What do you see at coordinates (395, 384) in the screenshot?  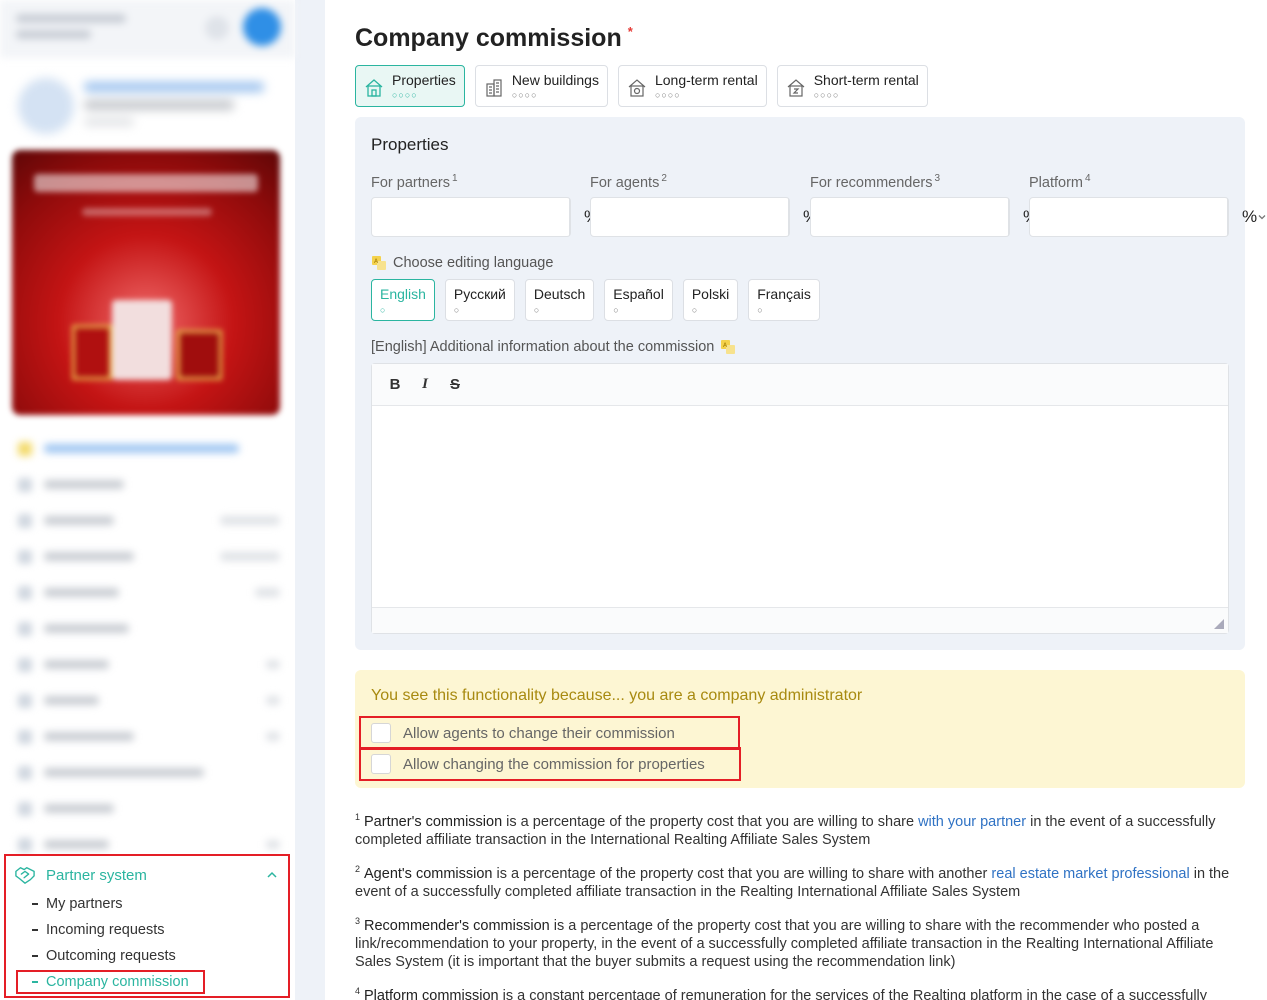 I see `bold-button: B` at bounding box center [395, 384].